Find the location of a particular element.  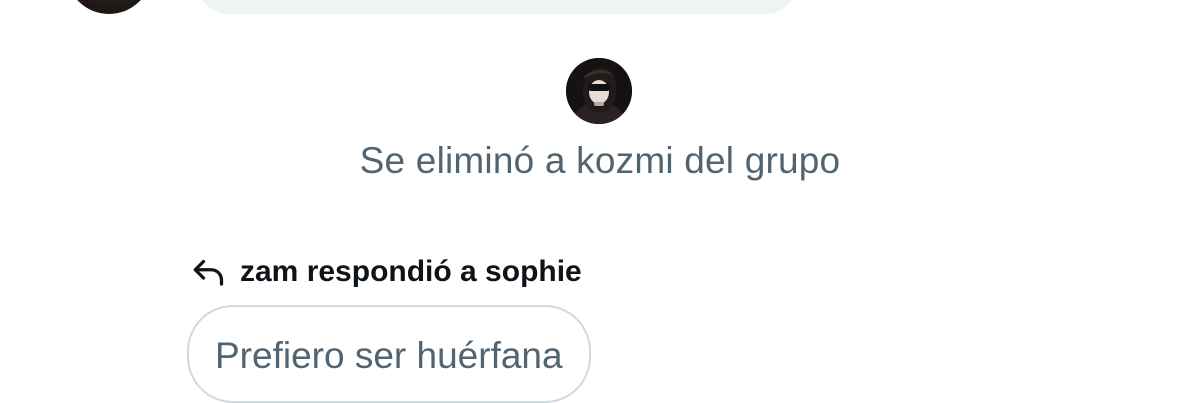

reply-header: zam respondió a sophie is located at coordinates (385, 272).